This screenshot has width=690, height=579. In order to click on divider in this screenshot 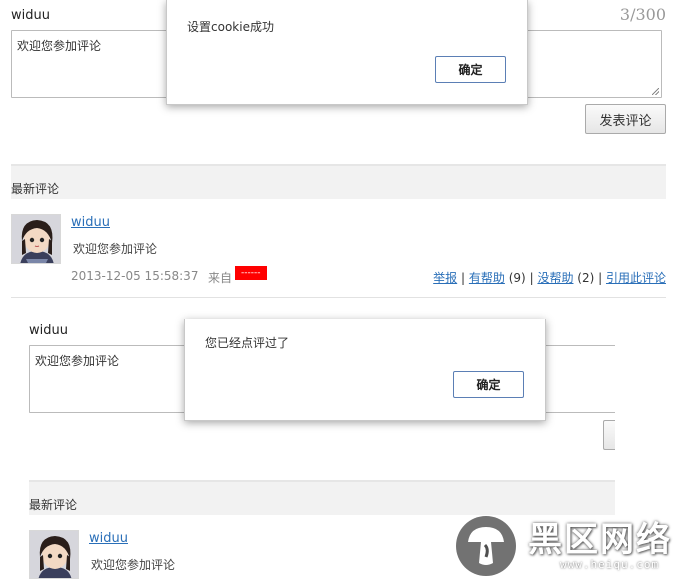, I will do `click(338, 297)`.